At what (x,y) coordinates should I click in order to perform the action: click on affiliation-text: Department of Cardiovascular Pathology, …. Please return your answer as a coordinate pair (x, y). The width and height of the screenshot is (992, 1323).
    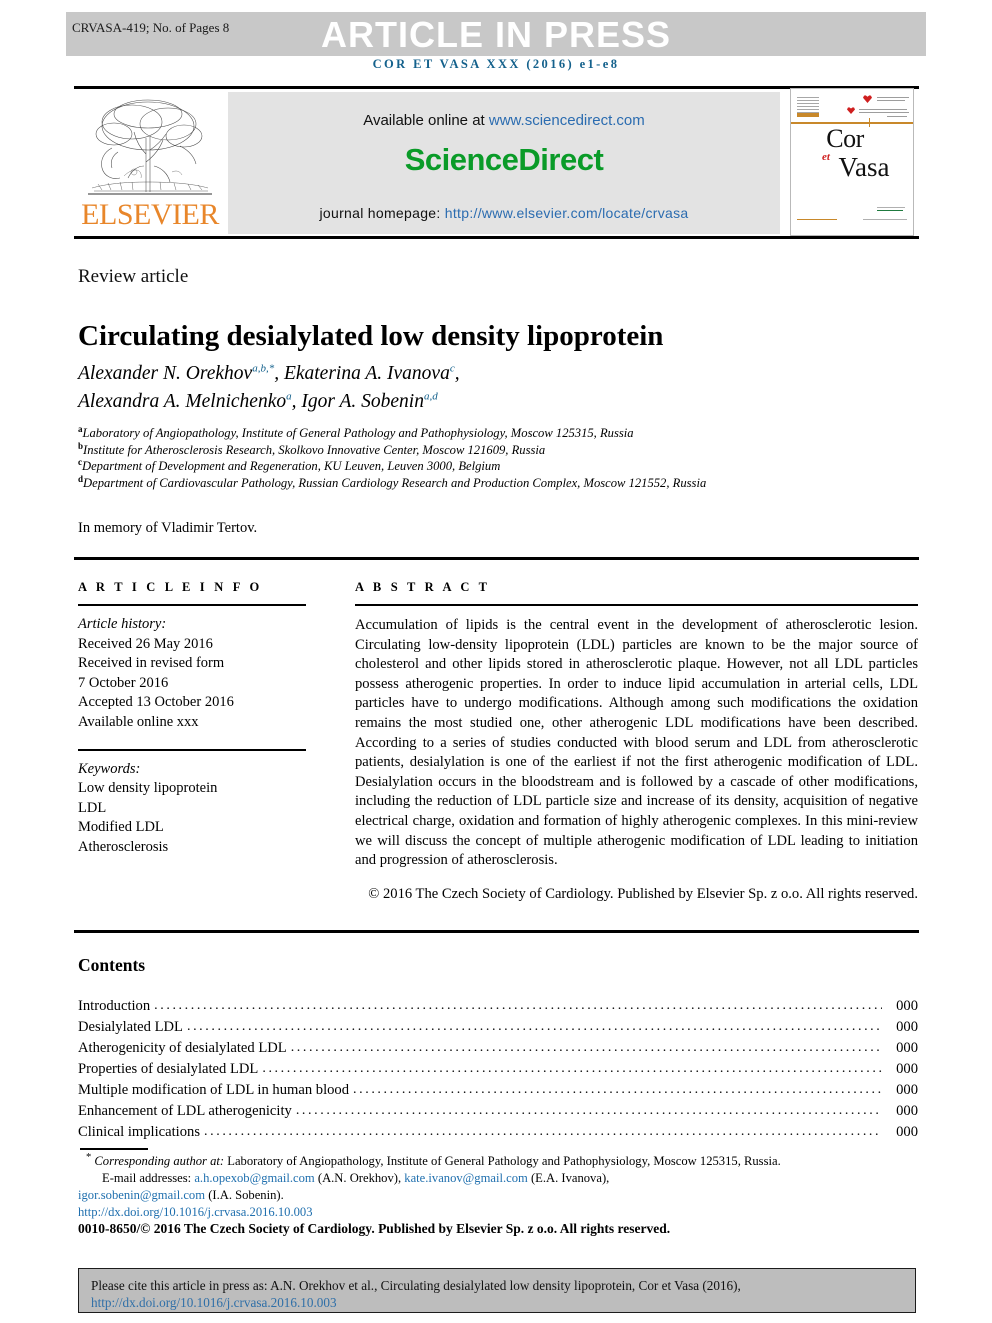
    Looking at the image, I should click on (395, 482).